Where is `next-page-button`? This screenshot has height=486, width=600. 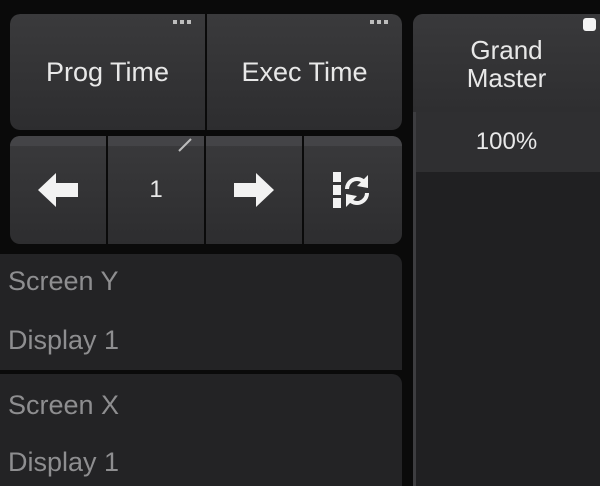 next-page-button is located at coordinates (254, 190).